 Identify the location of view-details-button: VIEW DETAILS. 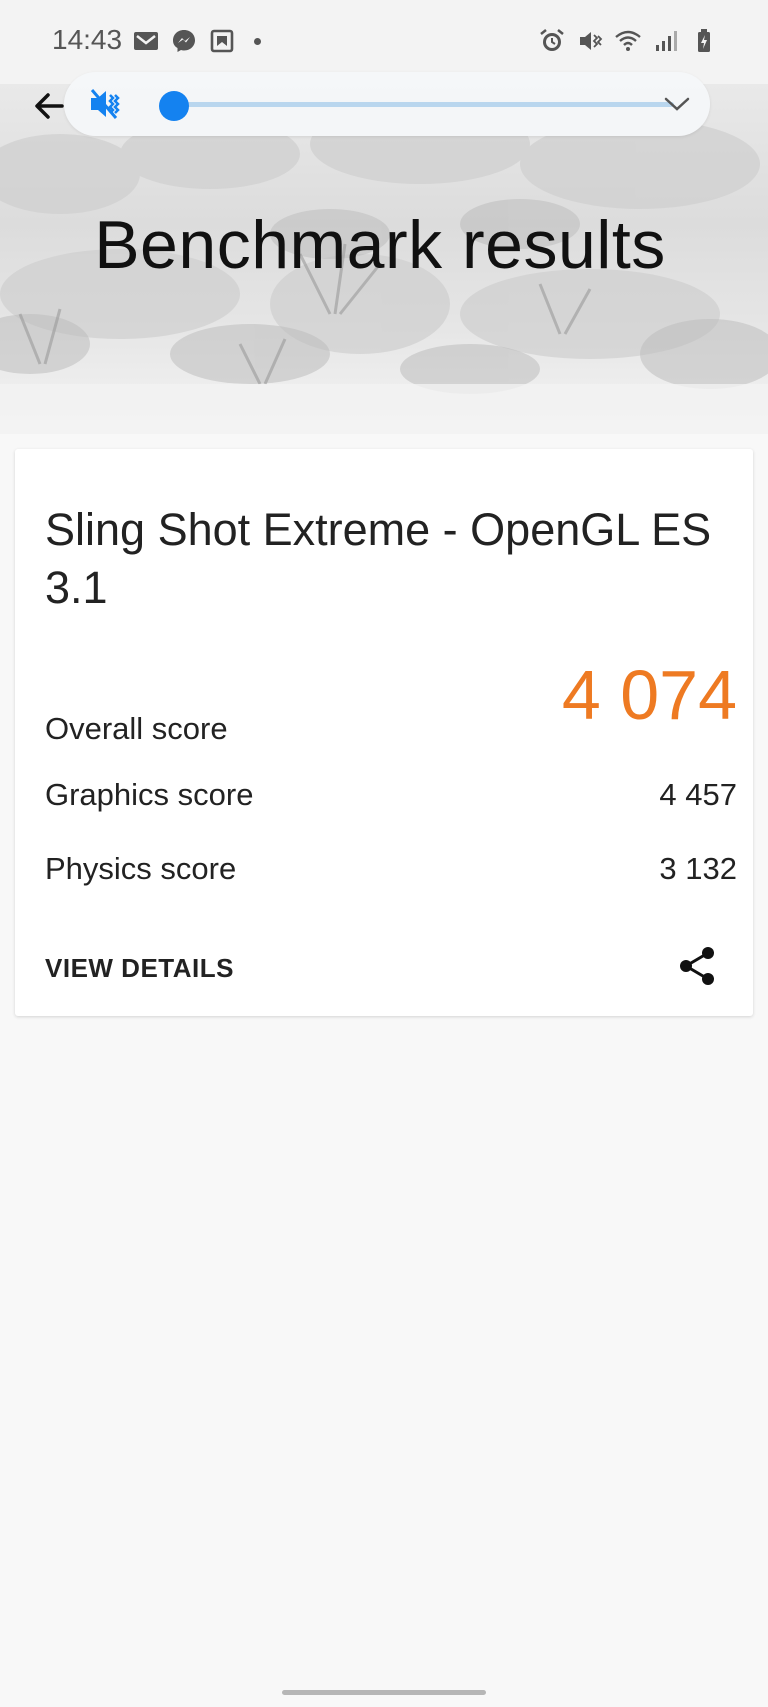
(139, 968).